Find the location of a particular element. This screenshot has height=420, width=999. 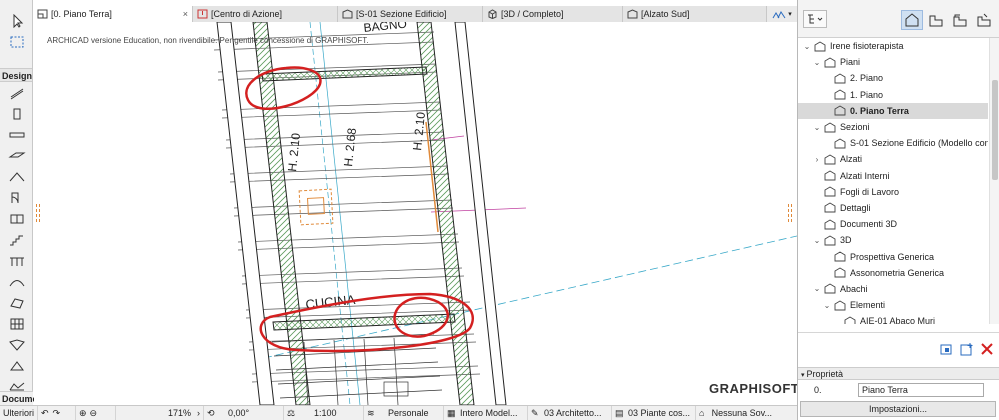

new-view-icon is located at coordinates (967, 349).